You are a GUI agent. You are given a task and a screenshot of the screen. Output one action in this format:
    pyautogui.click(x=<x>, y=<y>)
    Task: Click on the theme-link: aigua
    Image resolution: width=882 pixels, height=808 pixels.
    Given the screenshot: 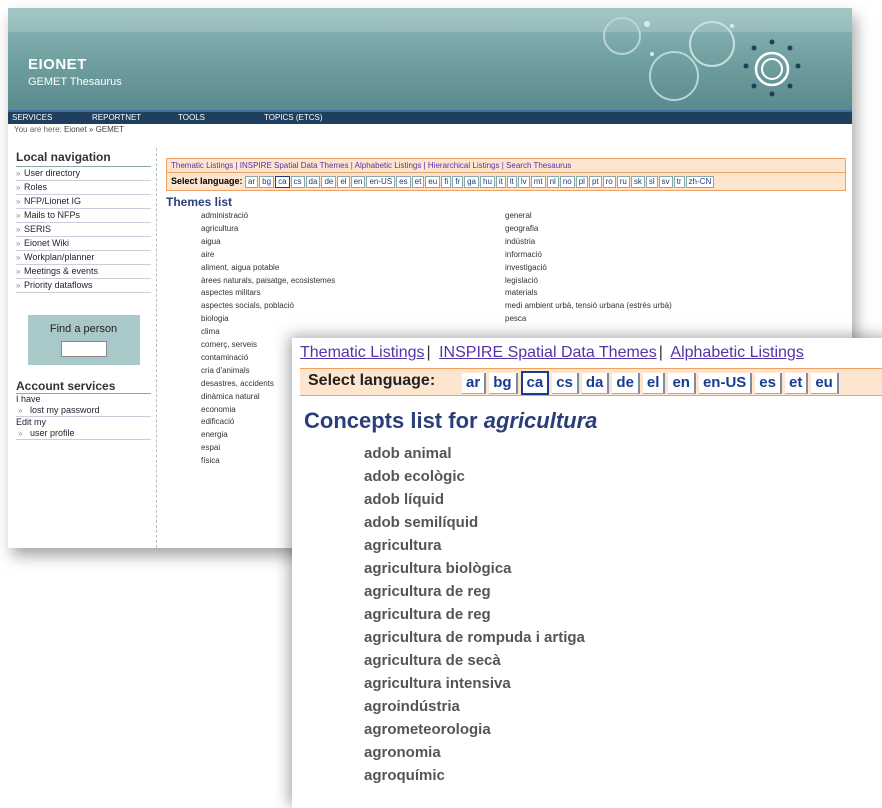 What is the action you would take?
    pyautogui.click(x=211, y=241)
    